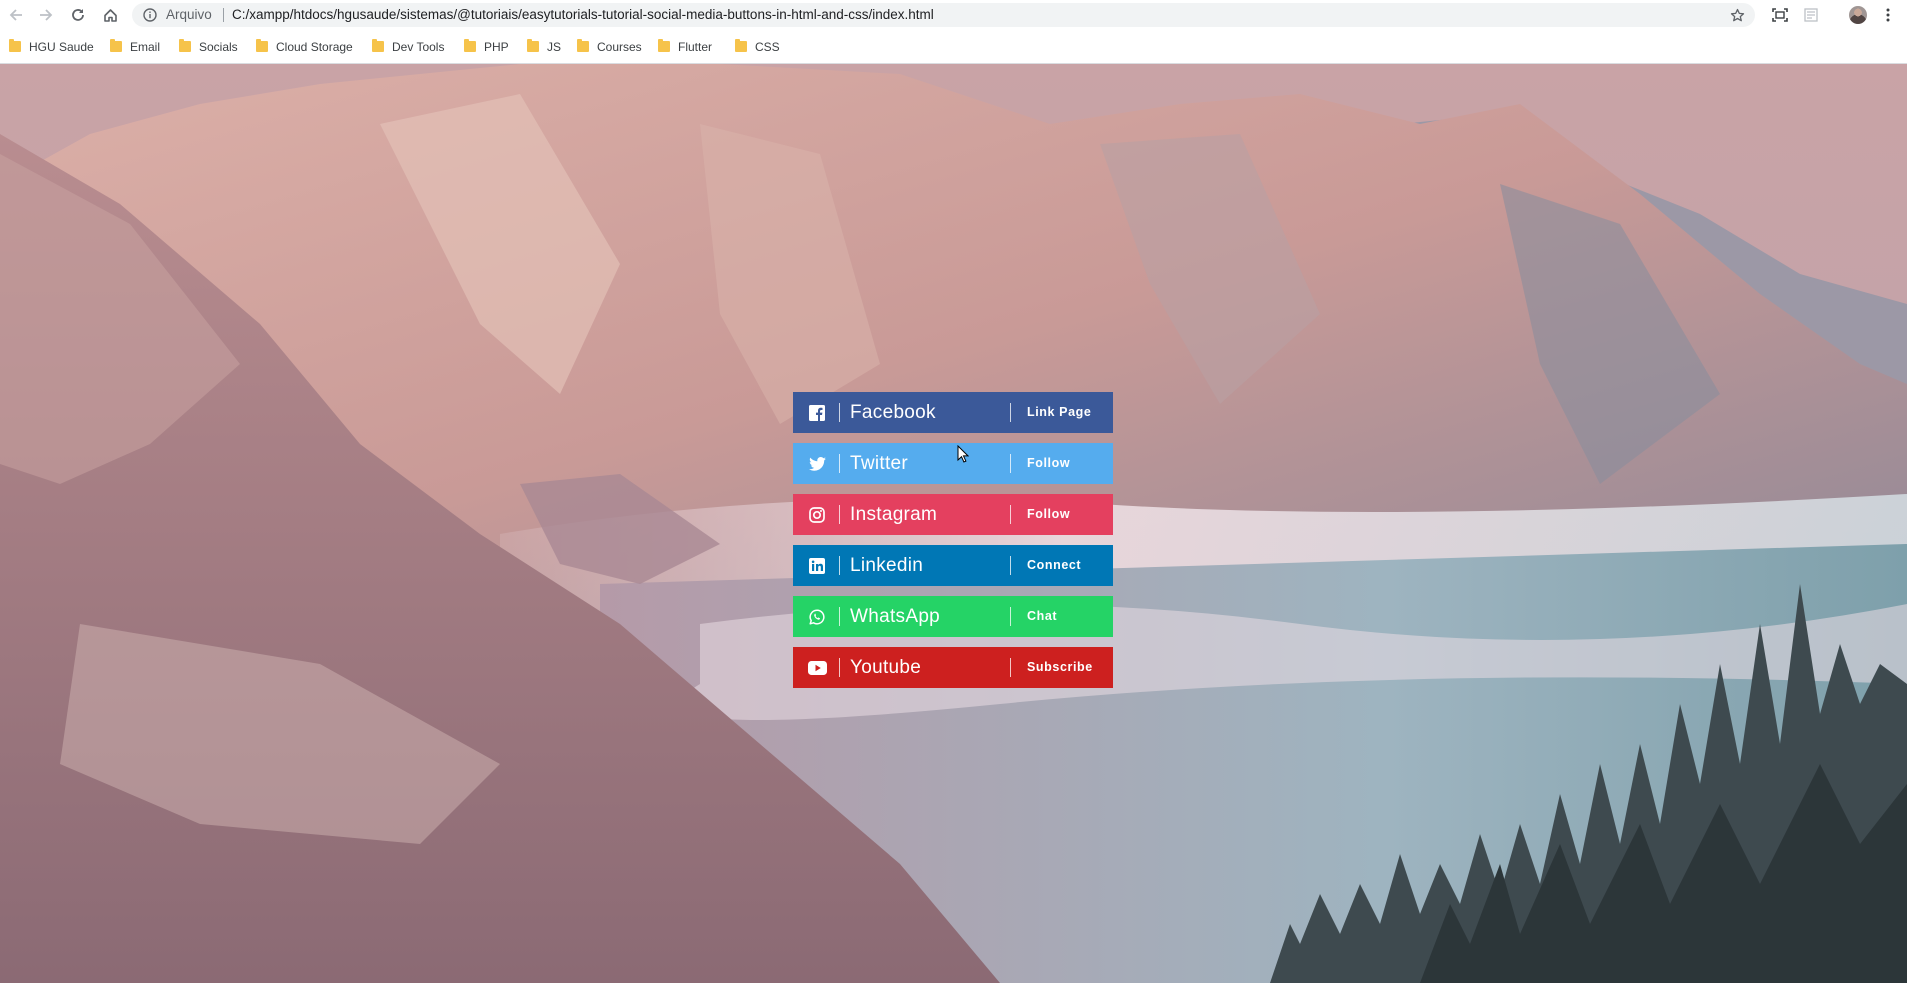 The height and width of the screenshot is (983, 1907). Describe the element at coordinates (817, 565) in the screenshot. I see `linkedin-icon` at that location.